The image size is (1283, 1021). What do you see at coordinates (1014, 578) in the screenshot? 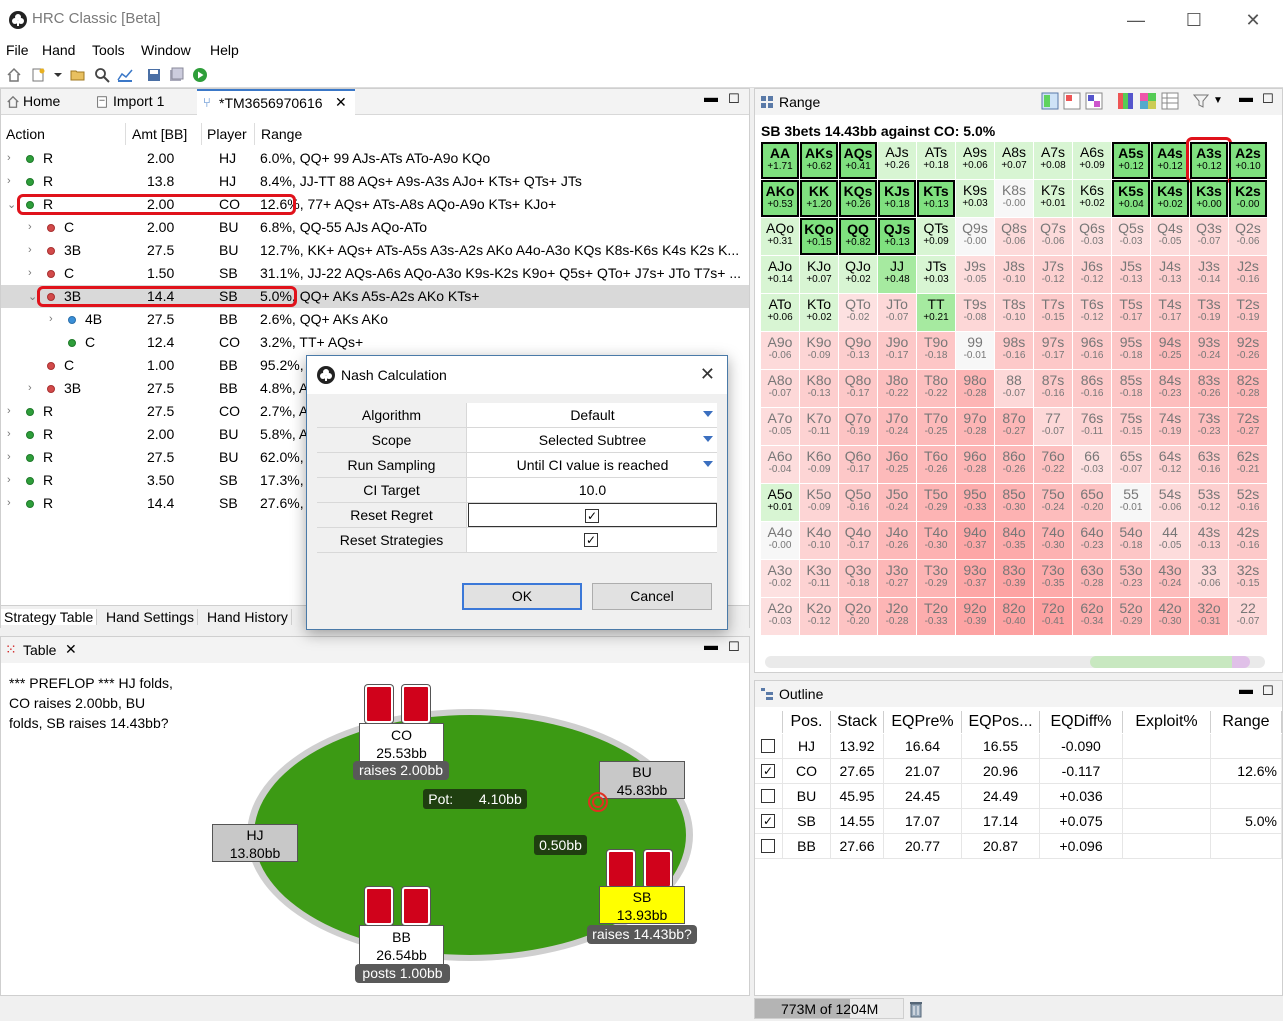
I see `hand-cell: 83o -0.39` at bounding box center [1014, 578].